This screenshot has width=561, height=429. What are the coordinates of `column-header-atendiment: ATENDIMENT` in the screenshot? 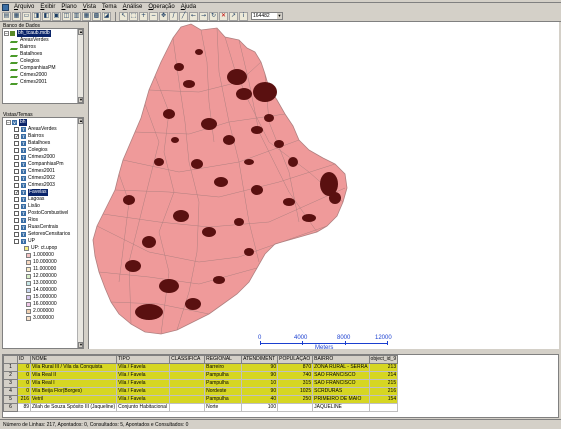 It's located at (260, 359).